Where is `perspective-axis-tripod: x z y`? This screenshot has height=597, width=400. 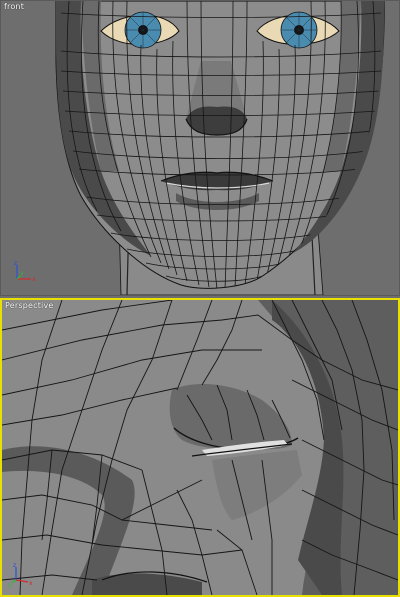 perspective-axis-tripod: x z y is located at coordinates (20, 575).